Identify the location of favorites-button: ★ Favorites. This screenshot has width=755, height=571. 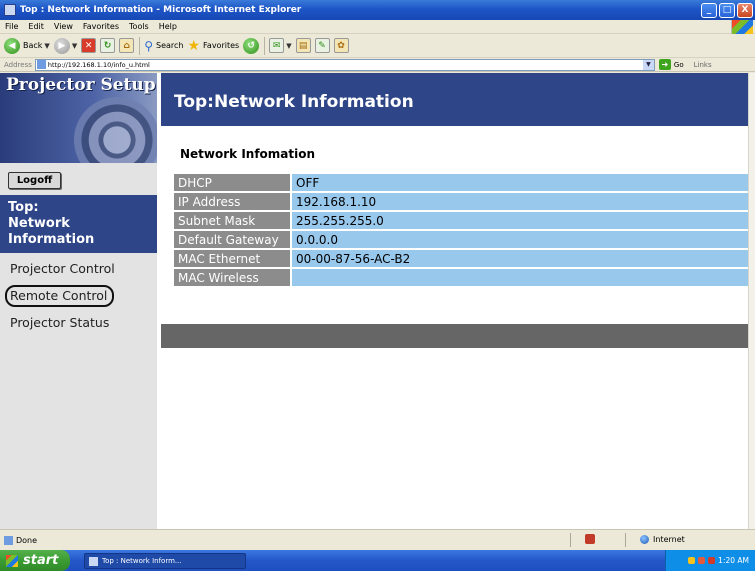
(213, 46).